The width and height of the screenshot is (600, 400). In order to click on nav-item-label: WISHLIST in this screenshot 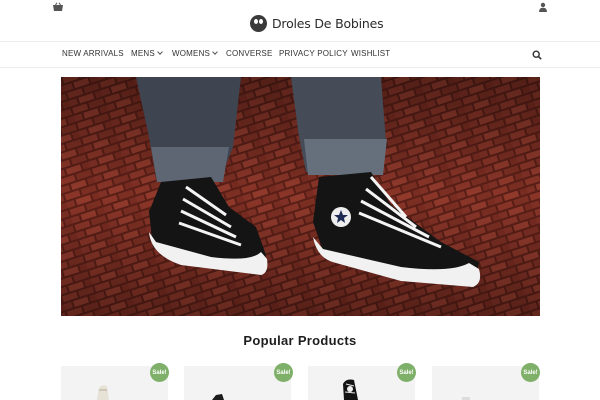, I will do `click(371, 53)`.